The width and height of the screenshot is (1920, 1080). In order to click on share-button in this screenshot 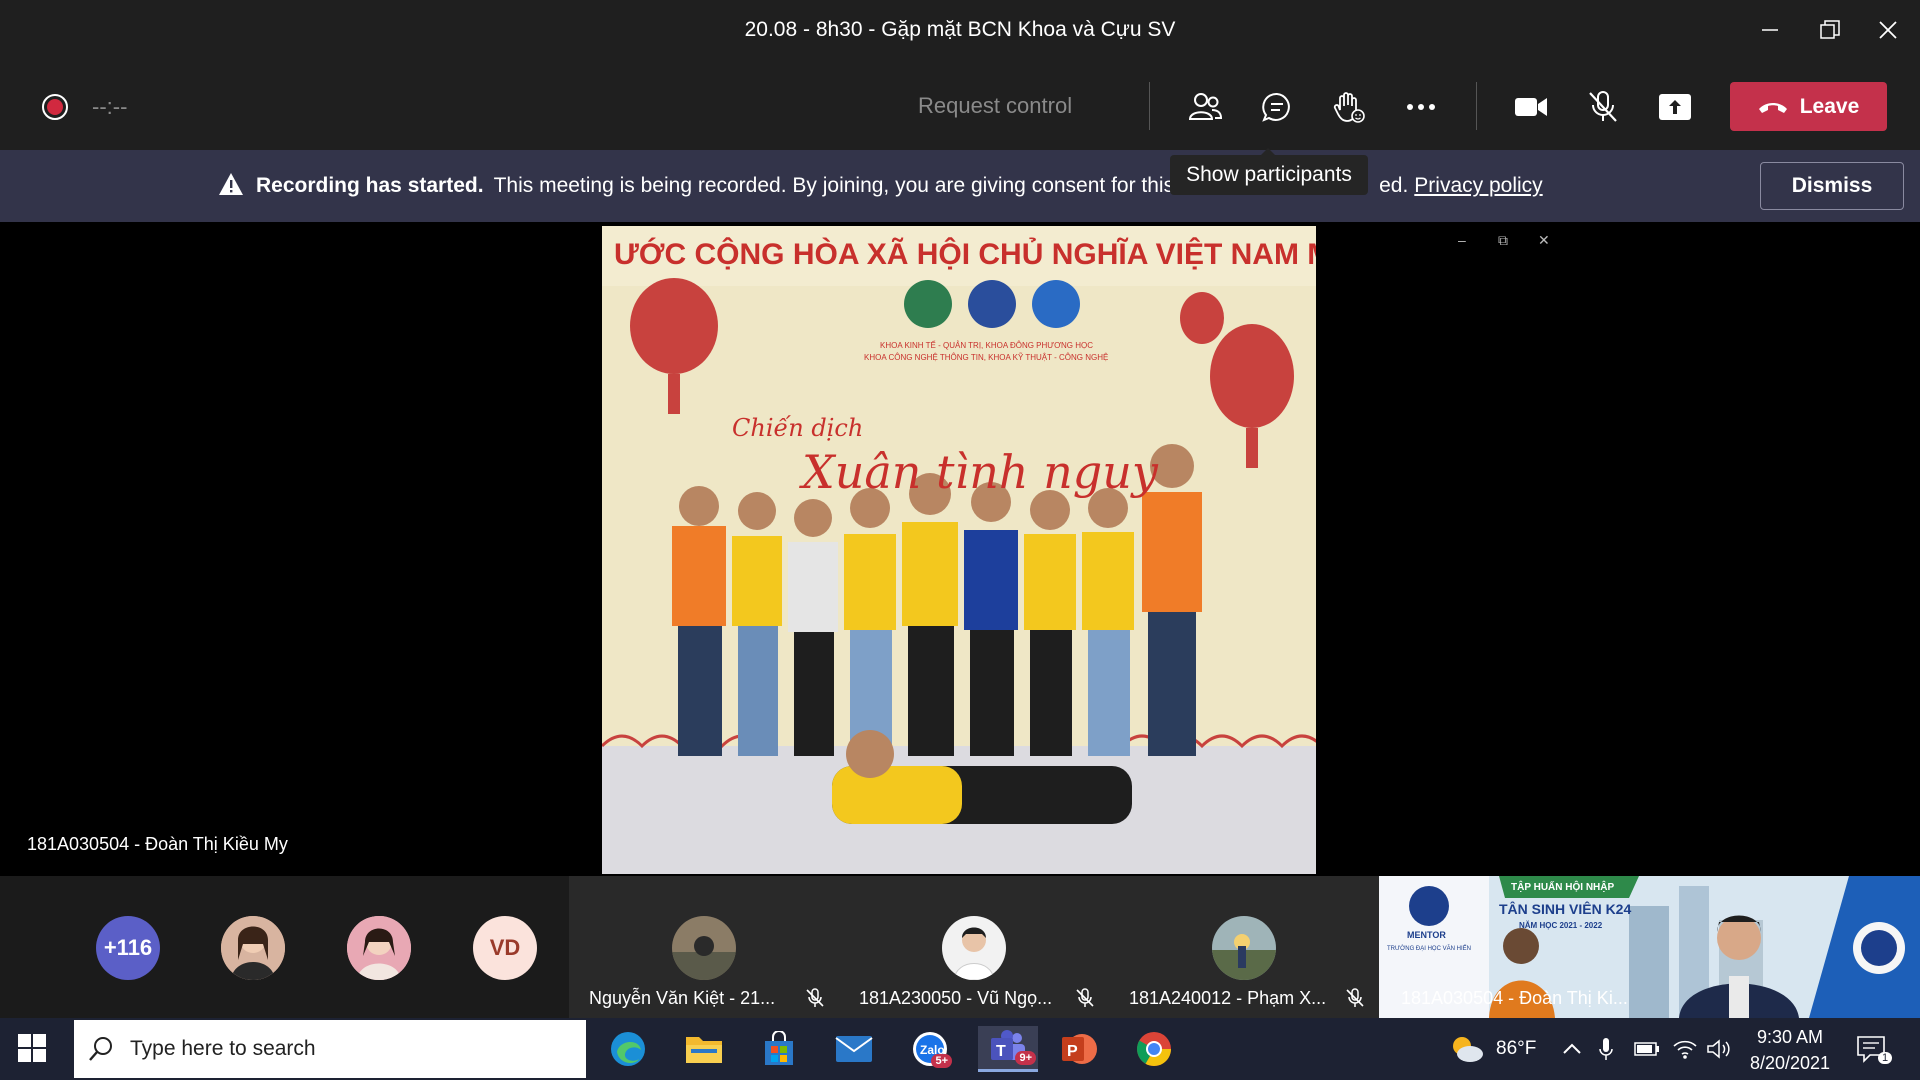, I will do `click(1675, 107)`.